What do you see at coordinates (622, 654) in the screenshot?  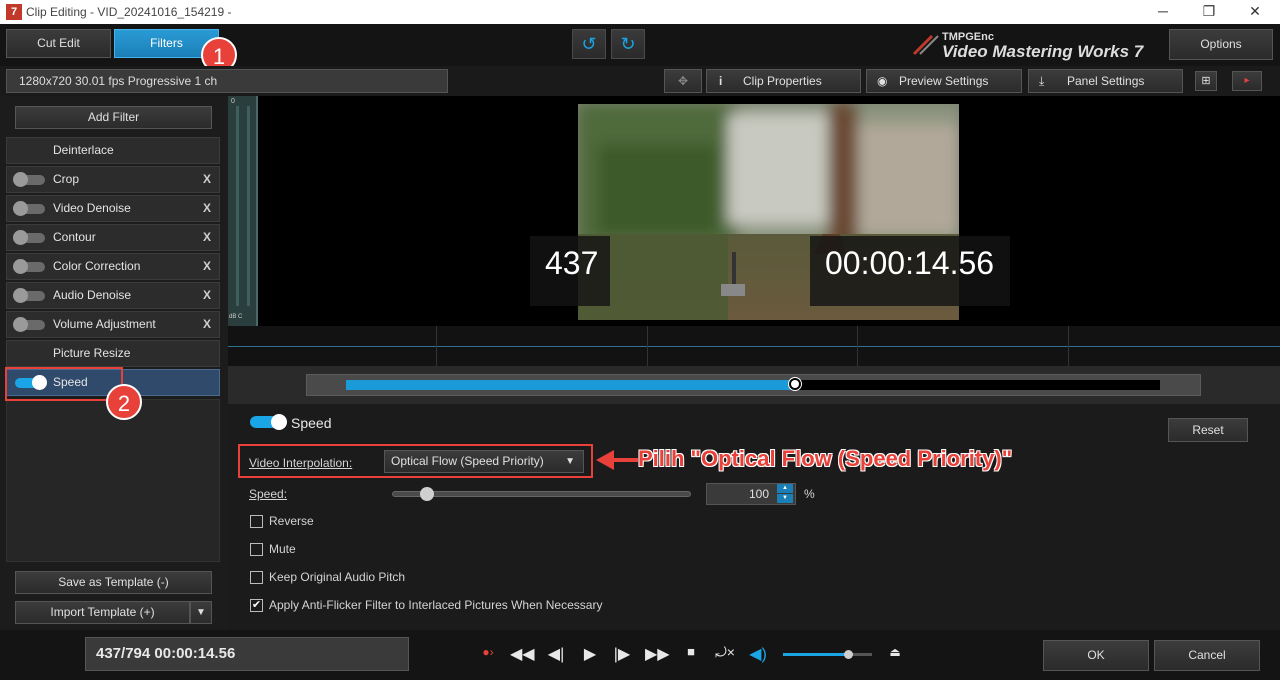 I see `next-frame-icon: |▶` at bounding box center [622, 654].